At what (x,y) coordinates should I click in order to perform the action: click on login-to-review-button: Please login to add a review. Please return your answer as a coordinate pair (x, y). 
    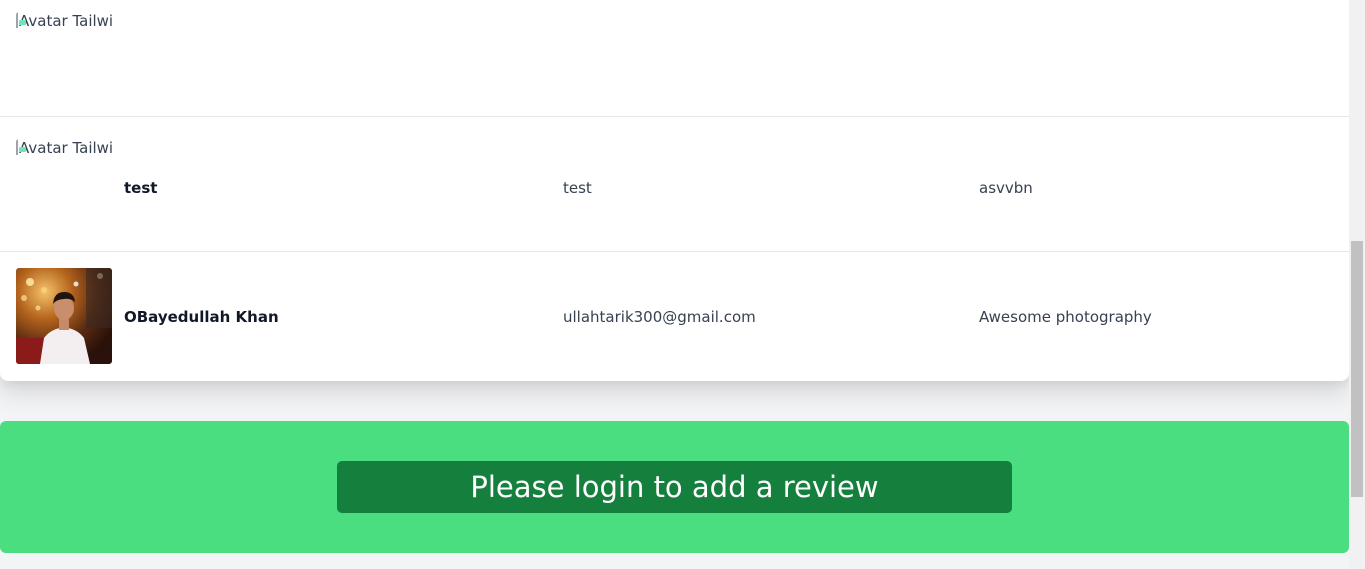
    Looking at the image, I should click on (674, 487).